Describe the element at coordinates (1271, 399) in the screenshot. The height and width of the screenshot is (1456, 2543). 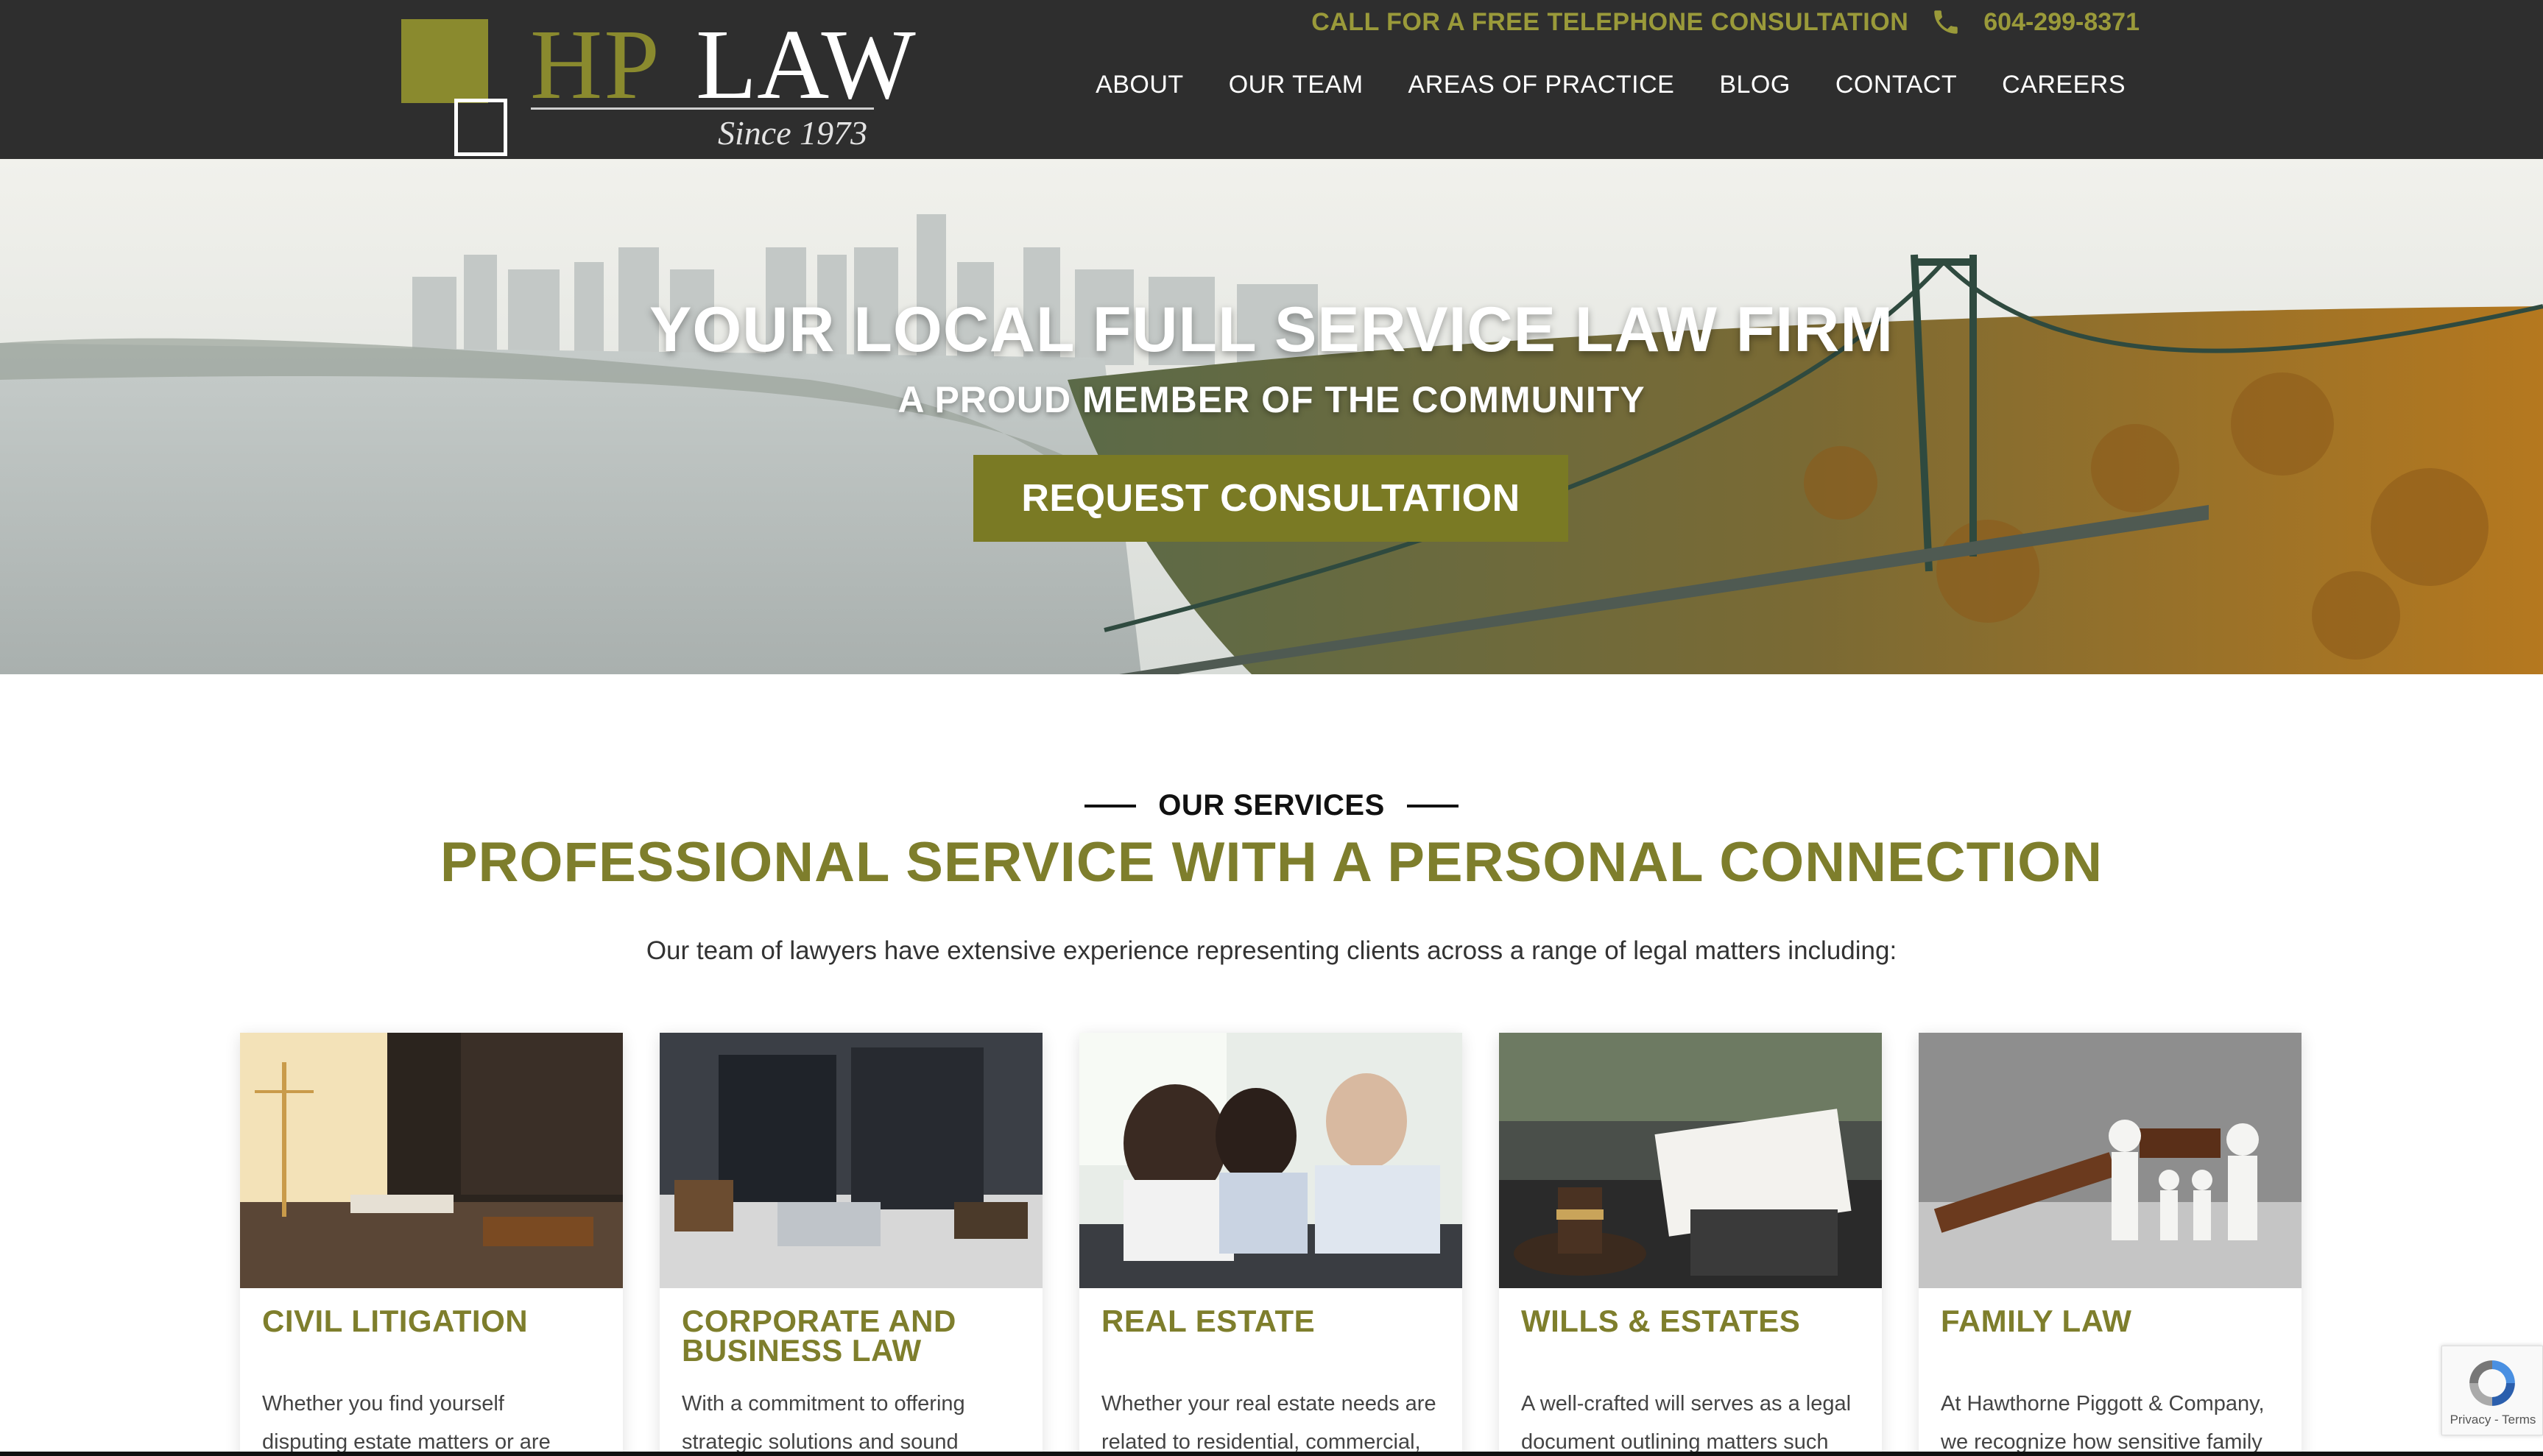
I see `hero-subtitle: A PROUD MEMBER OF THE COMMUNITY` at that location.